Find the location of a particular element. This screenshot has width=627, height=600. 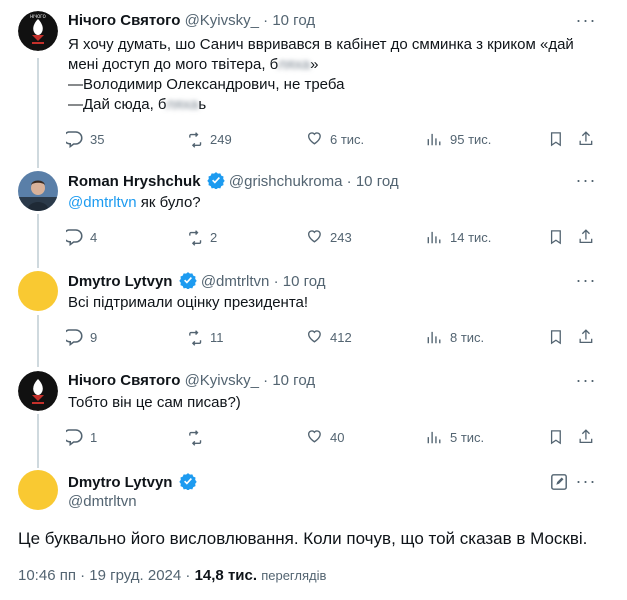

views-button: 5 тис. is located at coordinates (455, 437).